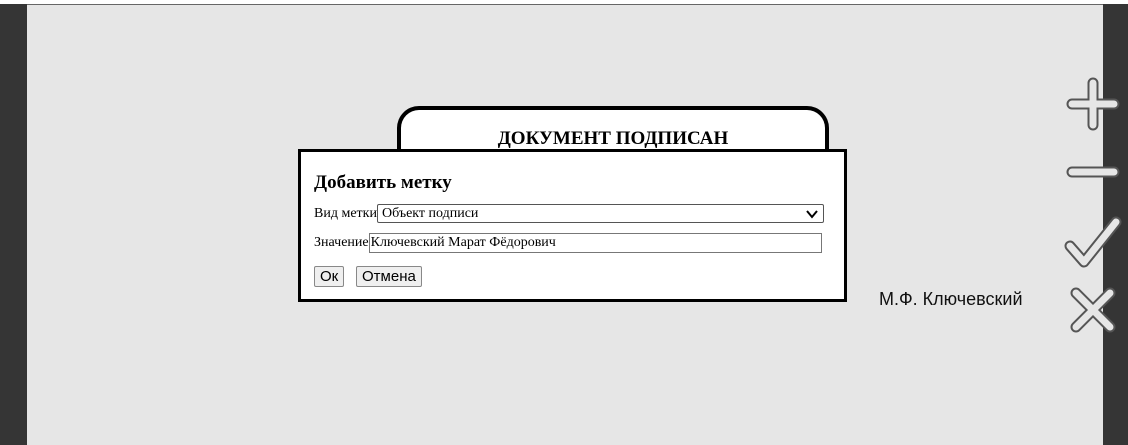 This screenshot has width=1128, height=445. Describe the element at coordinates (1093, 104) in the screenshot. I see `zoom-in-icon` at that location.